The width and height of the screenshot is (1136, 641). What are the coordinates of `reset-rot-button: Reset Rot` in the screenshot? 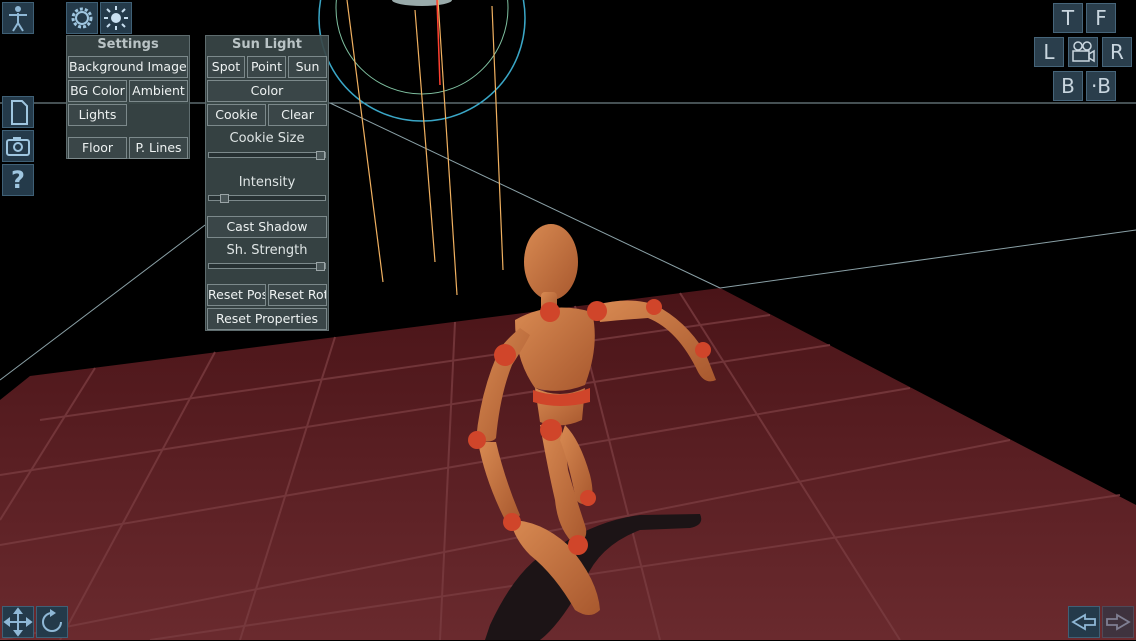 It's located at (297, 295).